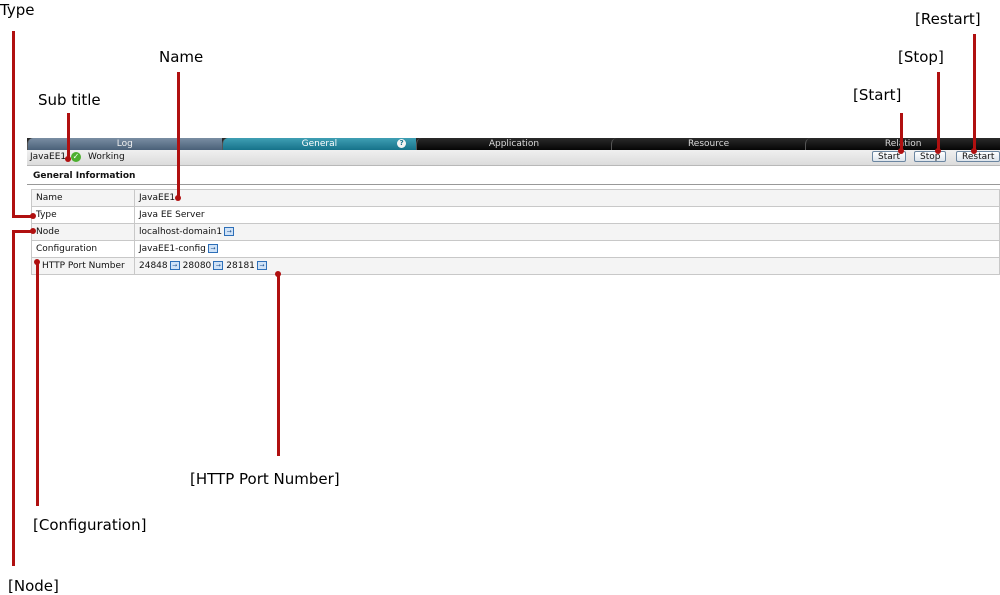 Image resolution: width=1000 pixels, height=595 pixels. What do you see at coordinates (567, 232) in the screenshot?
I see `row-value-node: localhost-domain1 →` at bounding box center [567, 232].